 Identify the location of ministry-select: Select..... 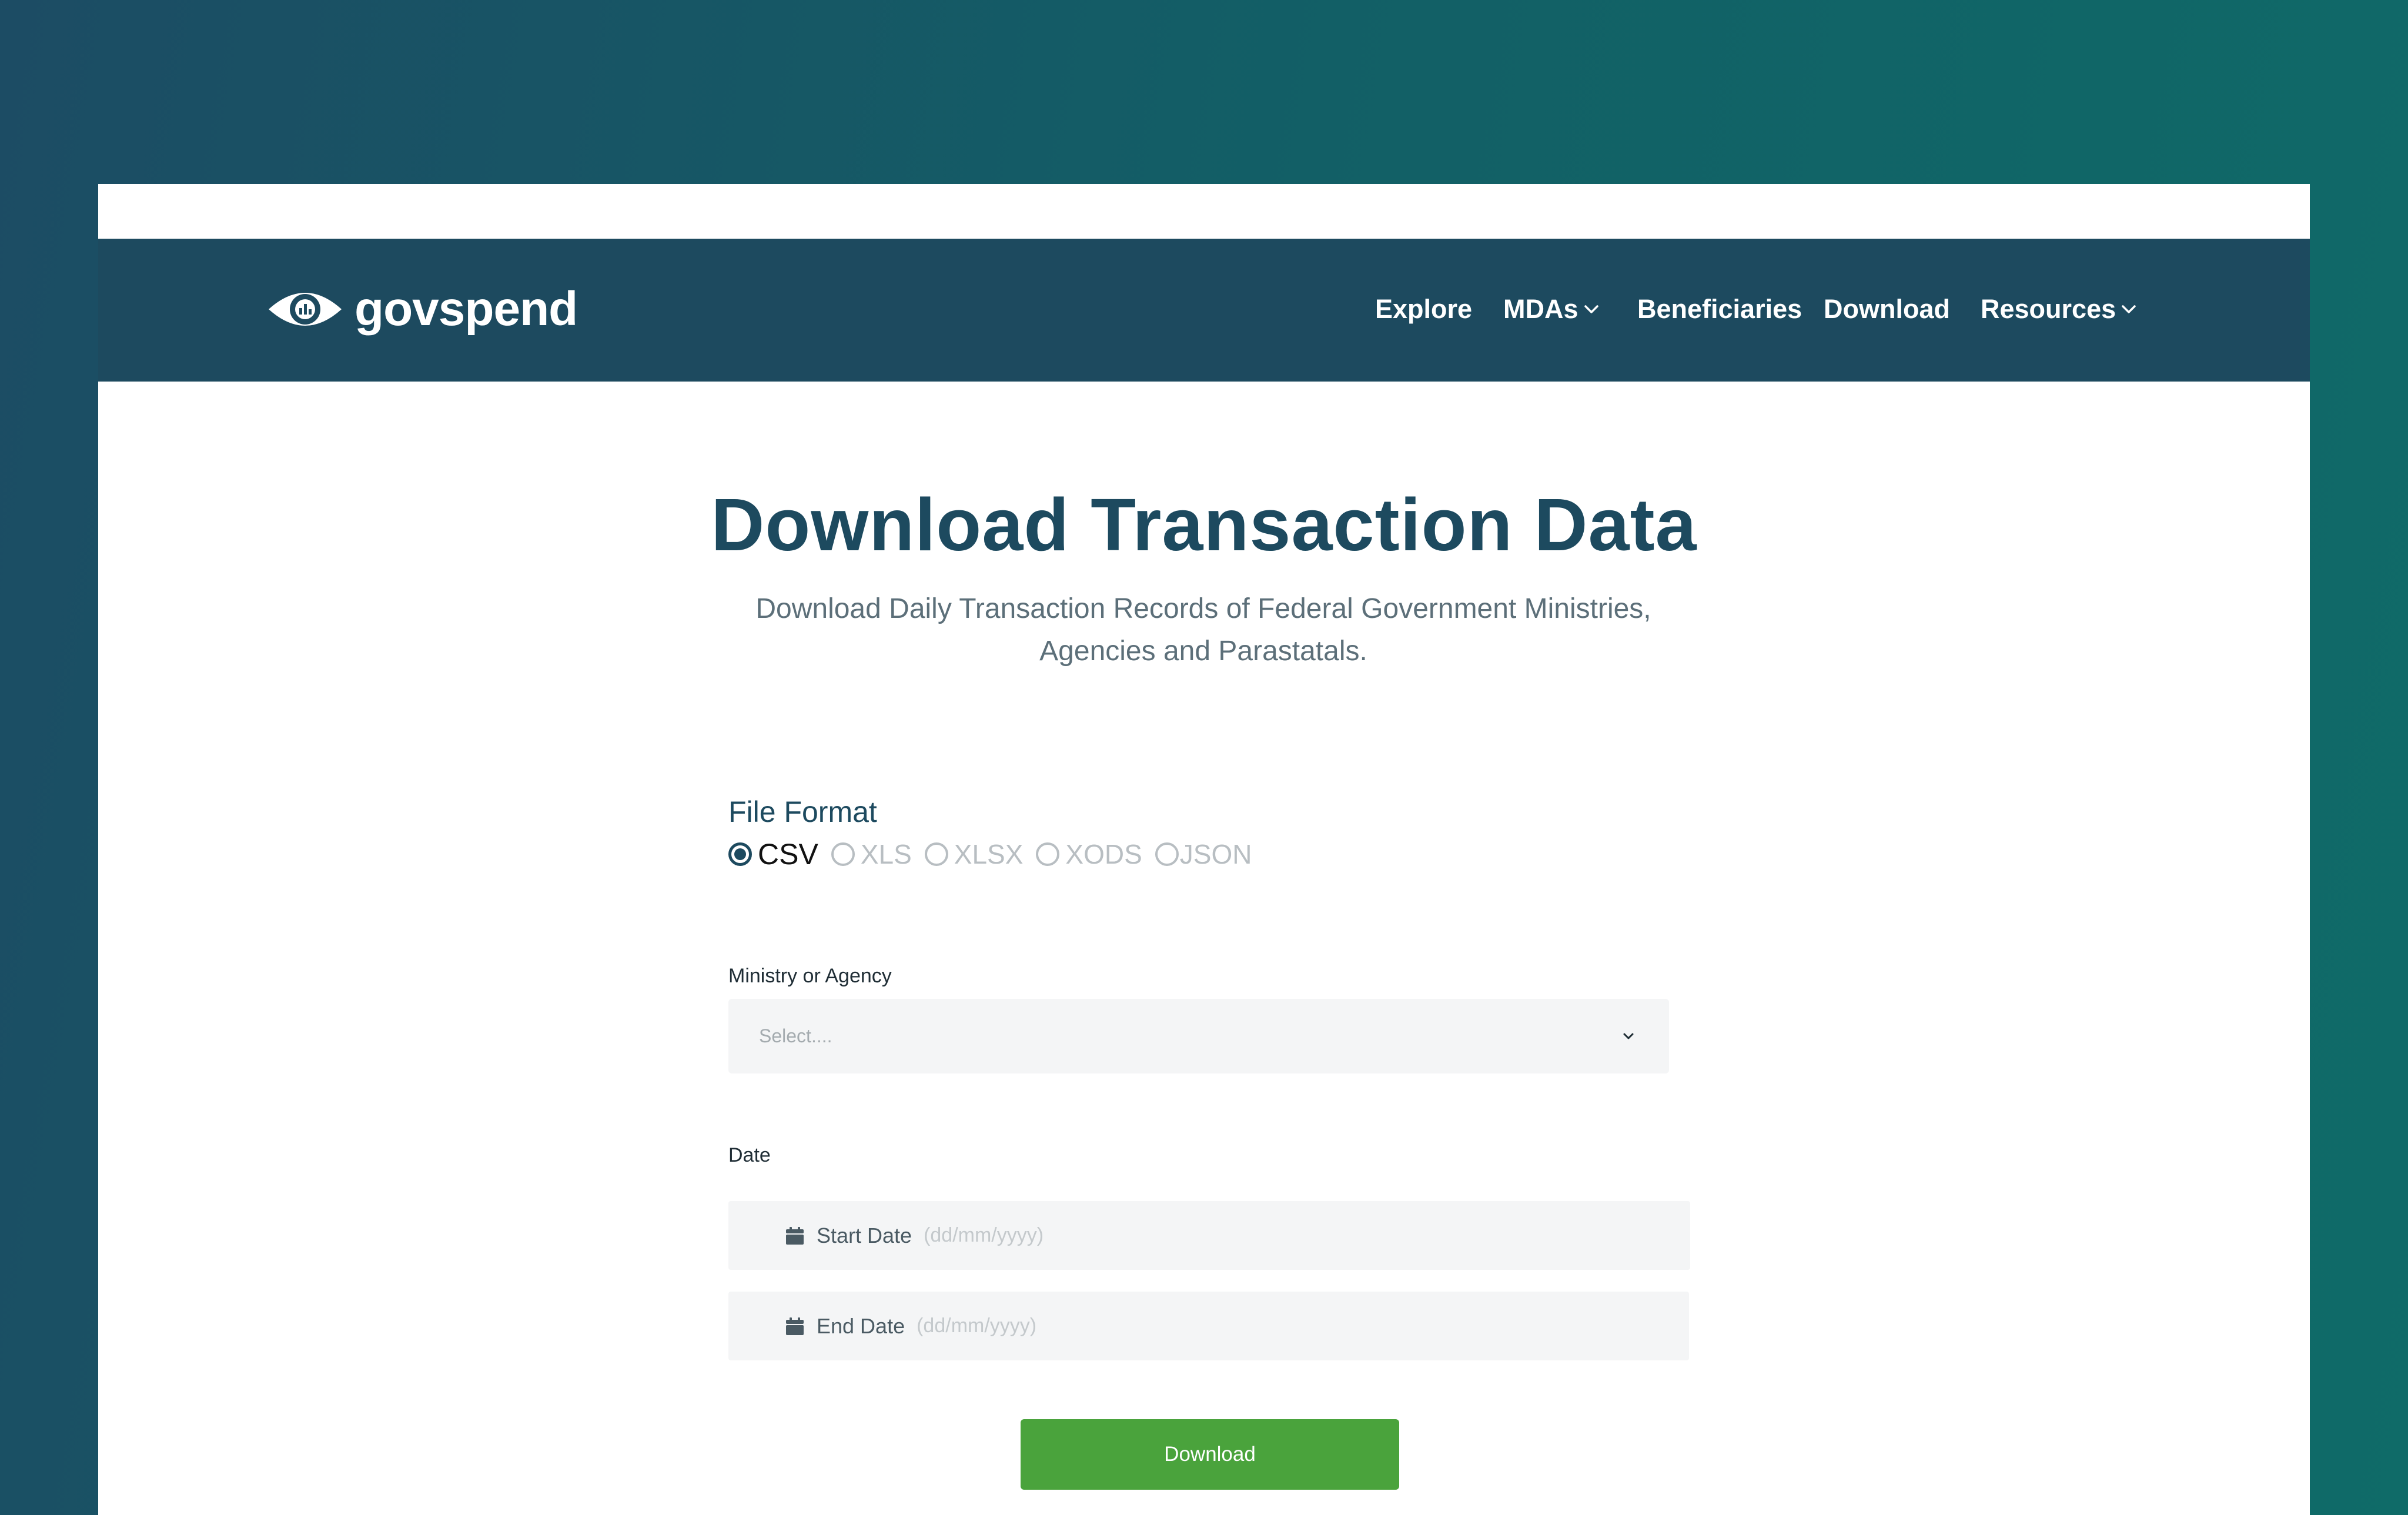
(1198, 1036).